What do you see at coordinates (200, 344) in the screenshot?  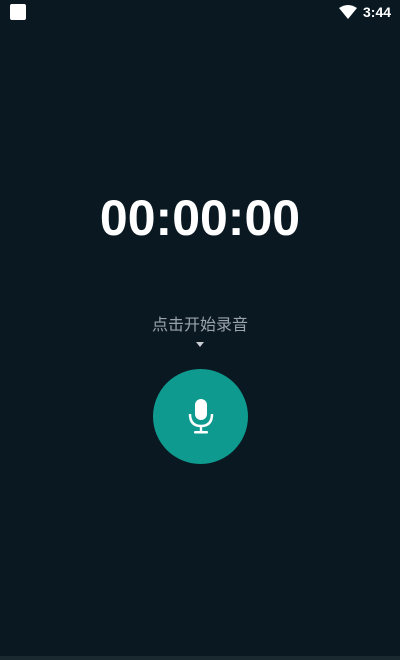 I see `caret-down-icon` at bounding box center [200, 344].